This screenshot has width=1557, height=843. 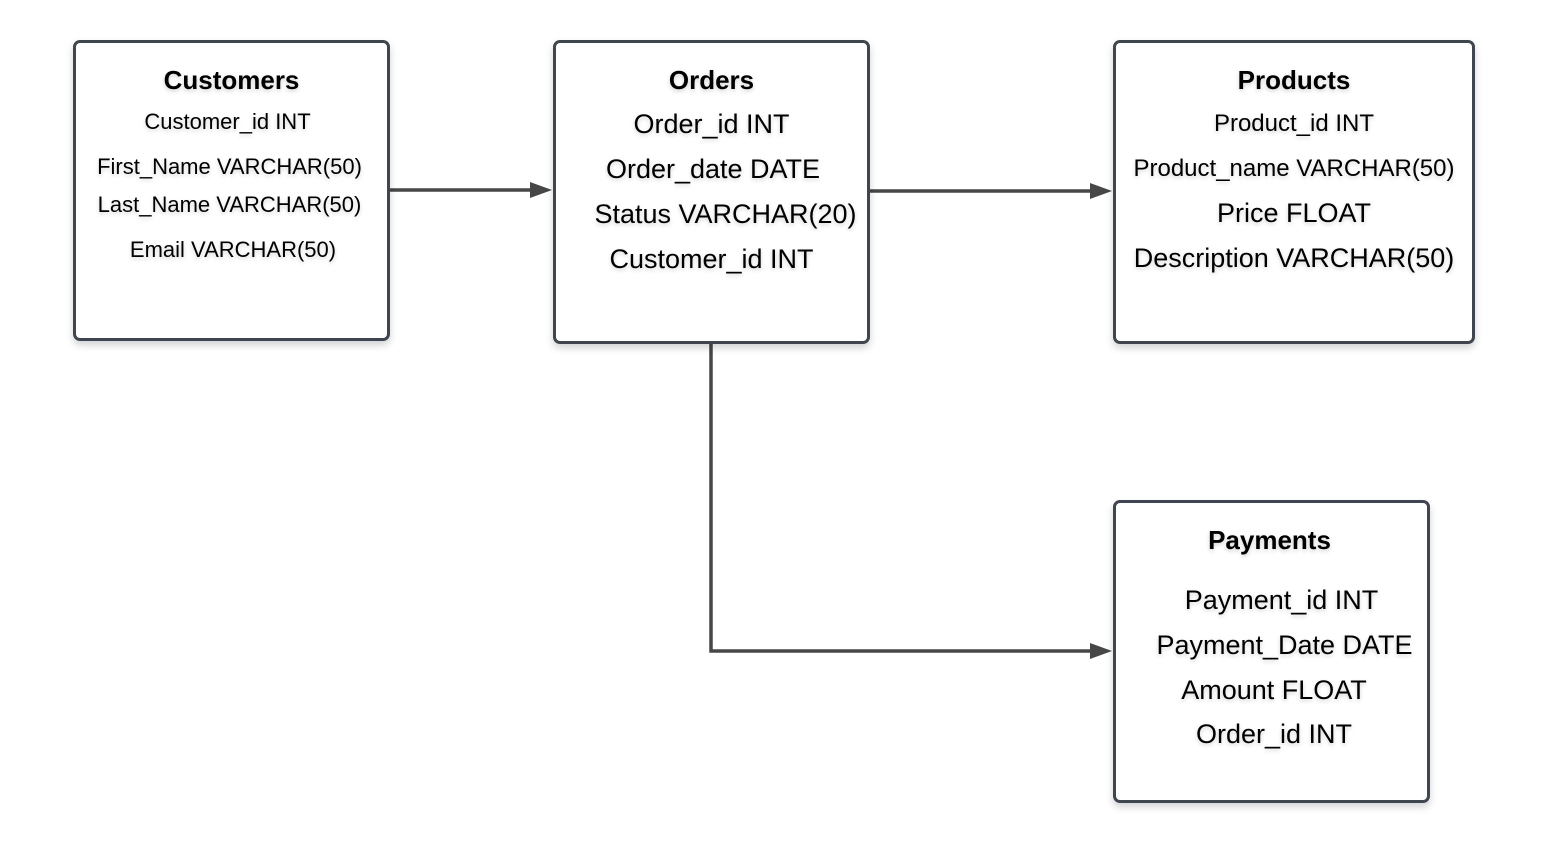 What do you see at coordinates (1269, 540) in the screenshot?
I see `entity-title: Payments` at bounding box center [1269, 540].